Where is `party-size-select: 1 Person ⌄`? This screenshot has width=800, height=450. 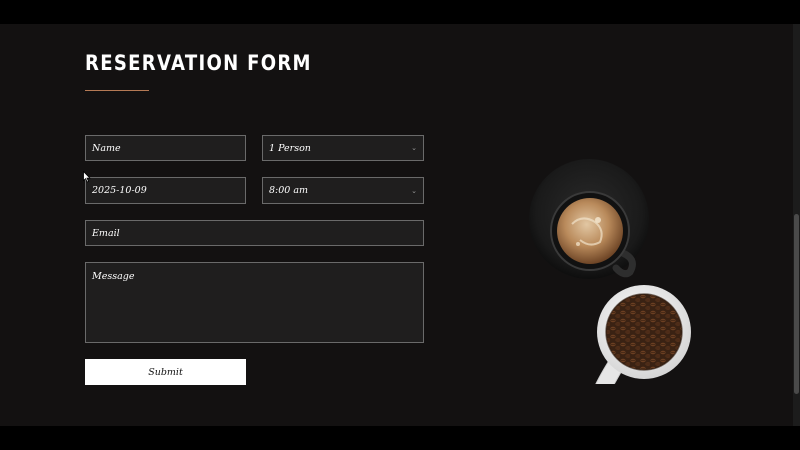 party-size-select: 1 Person ⌄ is located at coordinates (343, 148).